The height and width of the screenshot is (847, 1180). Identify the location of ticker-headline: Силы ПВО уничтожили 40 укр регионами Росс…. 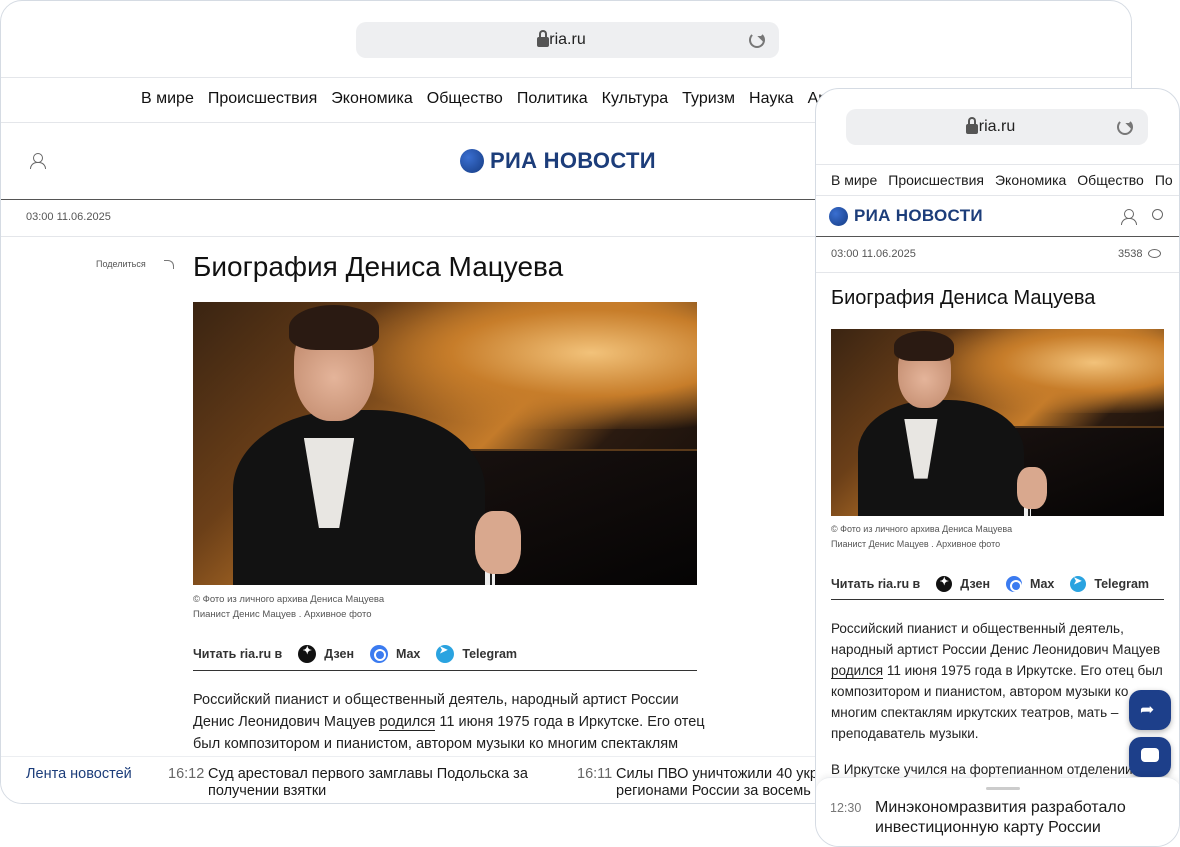
(717, 783).